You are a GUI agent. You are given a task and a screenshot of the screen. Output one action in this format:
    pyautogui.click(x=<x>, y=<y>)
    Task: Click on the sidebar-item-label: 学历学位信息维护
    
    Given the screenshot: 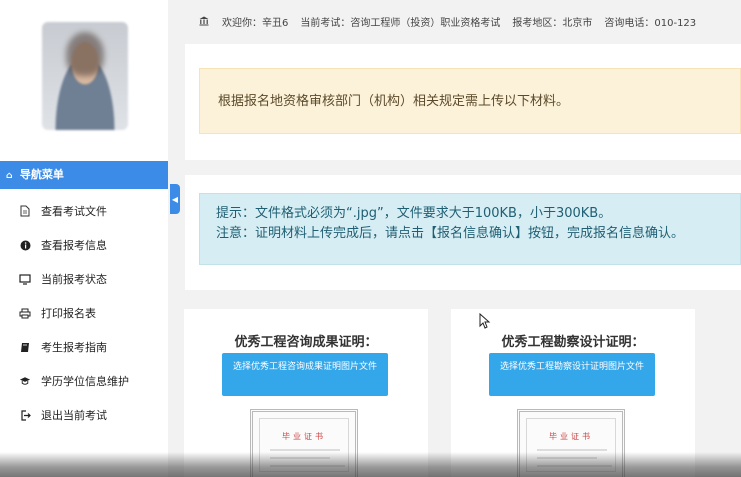 What is the action you would take?
    pyautogui.click(x=85, y=381)
    